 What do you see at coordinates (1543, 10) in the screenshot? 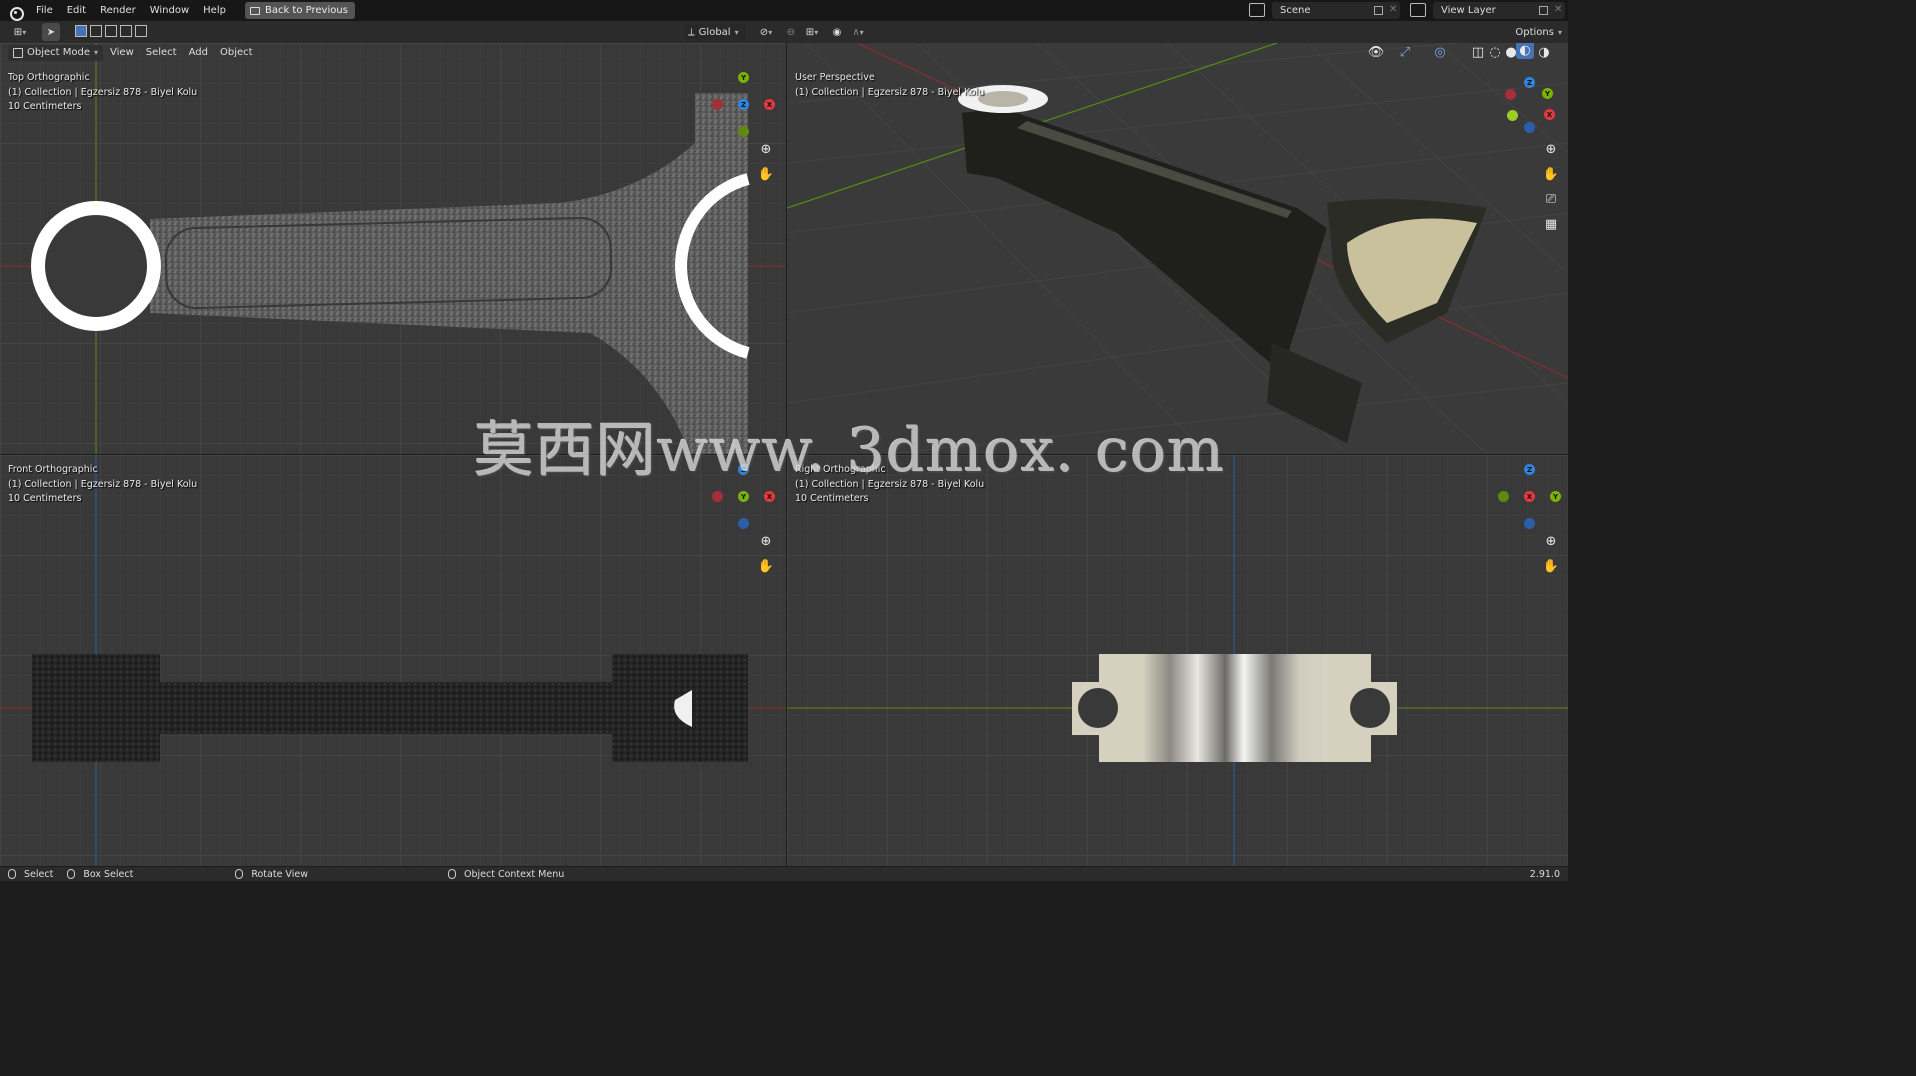
I see `copy-view-layer-icon` at bounding box center [1543, 10].